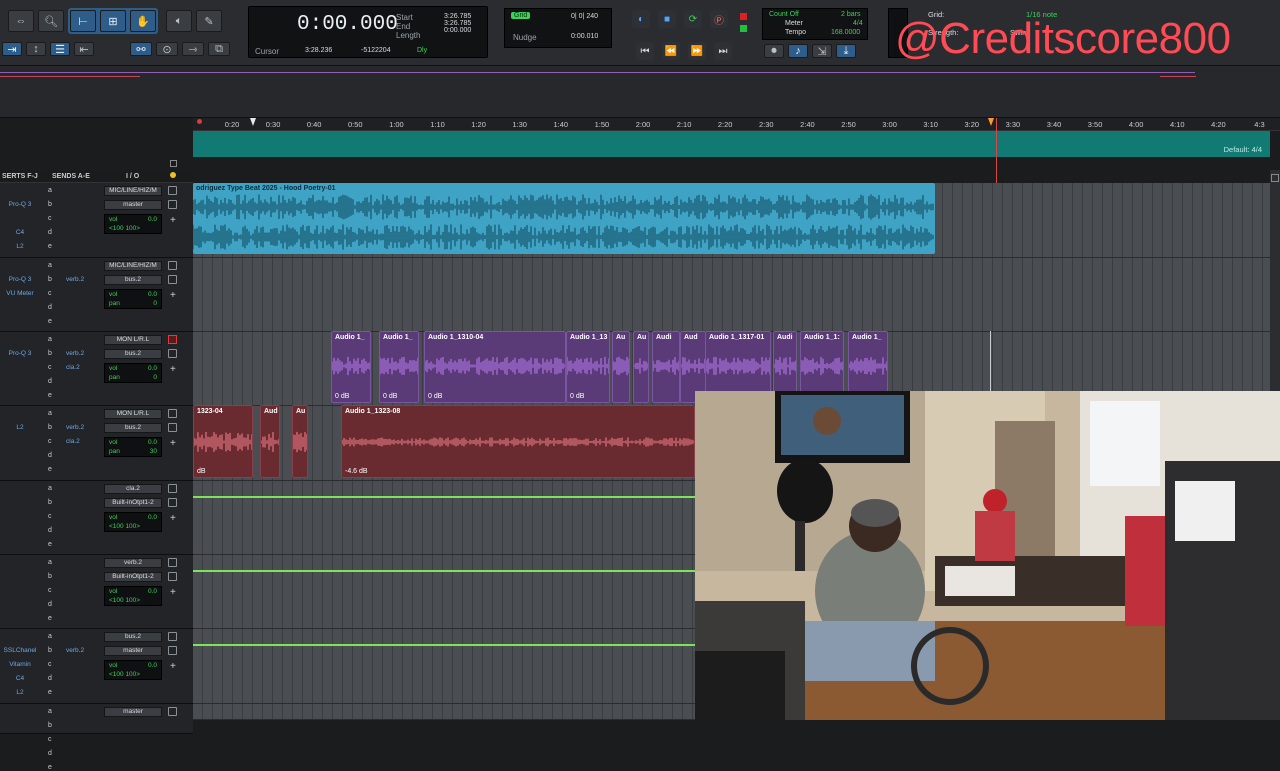 The height and width of the screenshot is (771, 1280). Describe the element at coordinates (141, 49) in the screenshot. I see `link-icon: ⚯` at that location.